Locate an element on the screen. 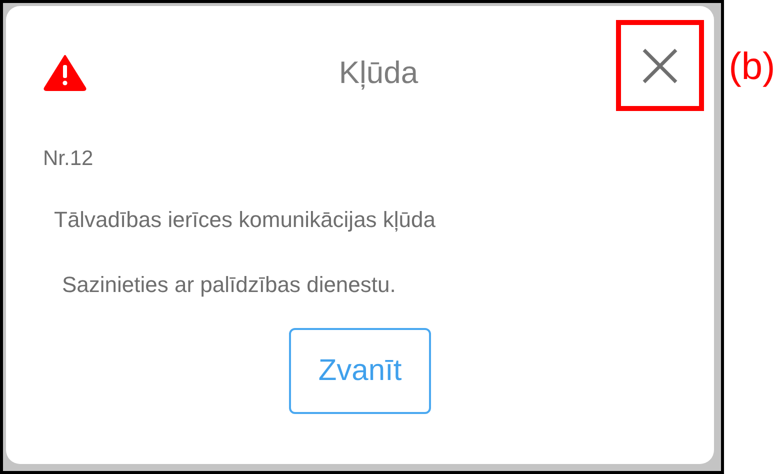 The width and height of the screenshot is (780, 474). close-button is located at coordinates (660, 65).